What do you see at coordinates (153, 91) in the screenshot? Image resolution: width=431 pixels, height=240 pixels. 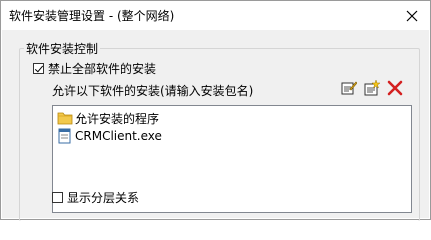 I see `allow-list-label: 允许以下软件的安装(请输入安装包名)` at bounding box center [153, 91].